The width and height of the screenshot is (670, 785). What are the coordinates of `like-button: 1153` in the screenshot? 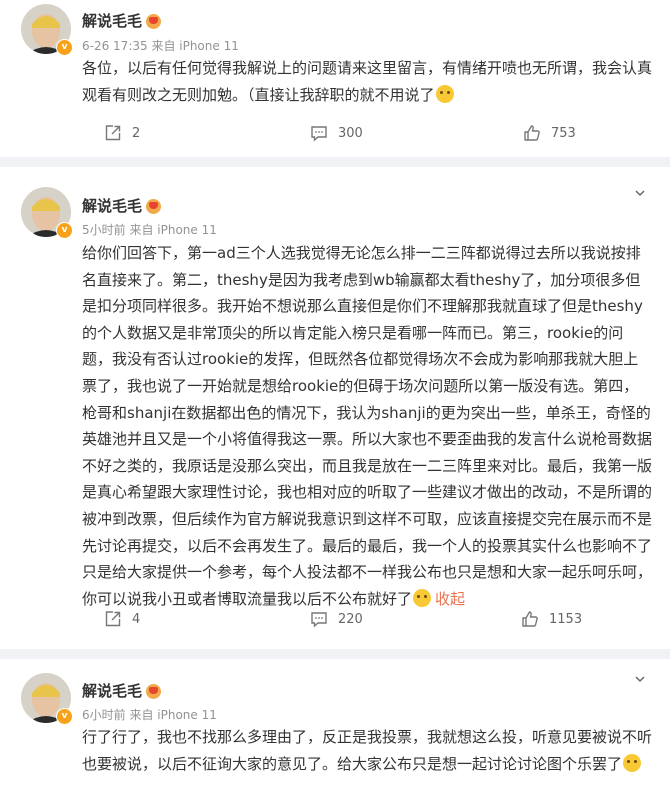 It's located at (551, 619).